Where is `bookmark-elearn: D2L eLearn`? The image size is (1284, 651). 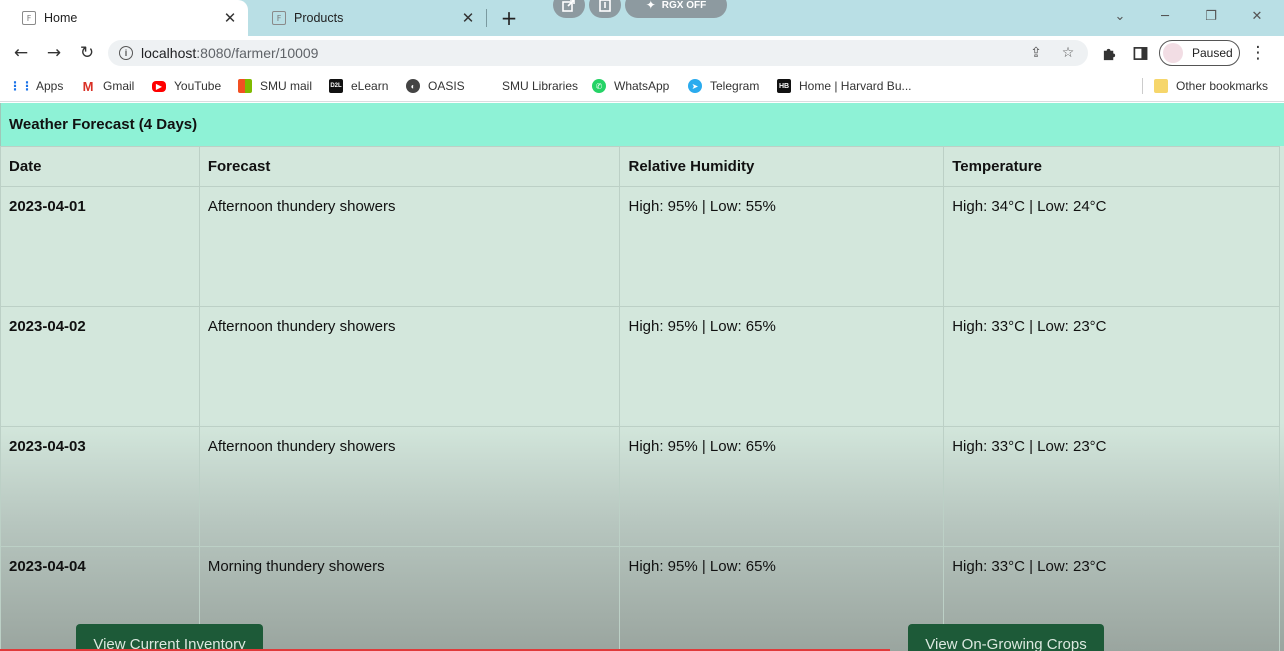
bookmark-elearn: D2L eLearn is located at coordinates (358, 86).